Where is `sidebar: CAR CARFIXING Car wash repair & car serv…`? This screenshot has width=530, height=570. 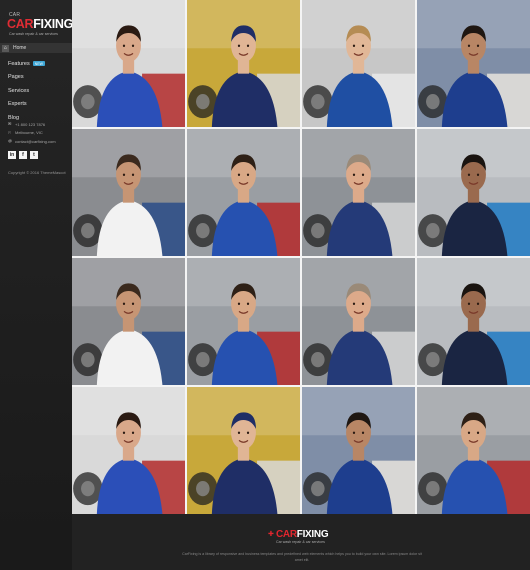 sidebar: CAR CARFIXING Car wash repair & car serv… is located at coordinates (36, 285).